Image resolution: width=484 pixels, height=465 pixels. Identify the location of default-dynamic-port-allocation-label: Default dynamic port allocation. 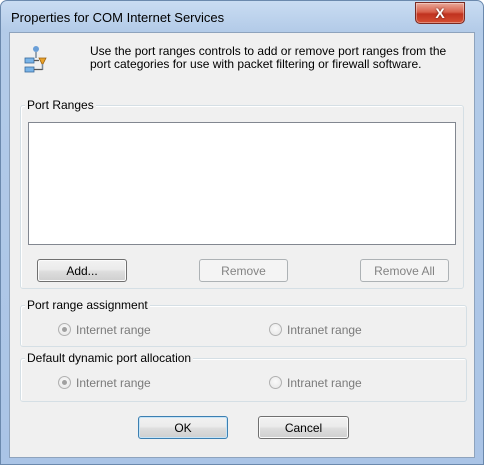
(109, 358).